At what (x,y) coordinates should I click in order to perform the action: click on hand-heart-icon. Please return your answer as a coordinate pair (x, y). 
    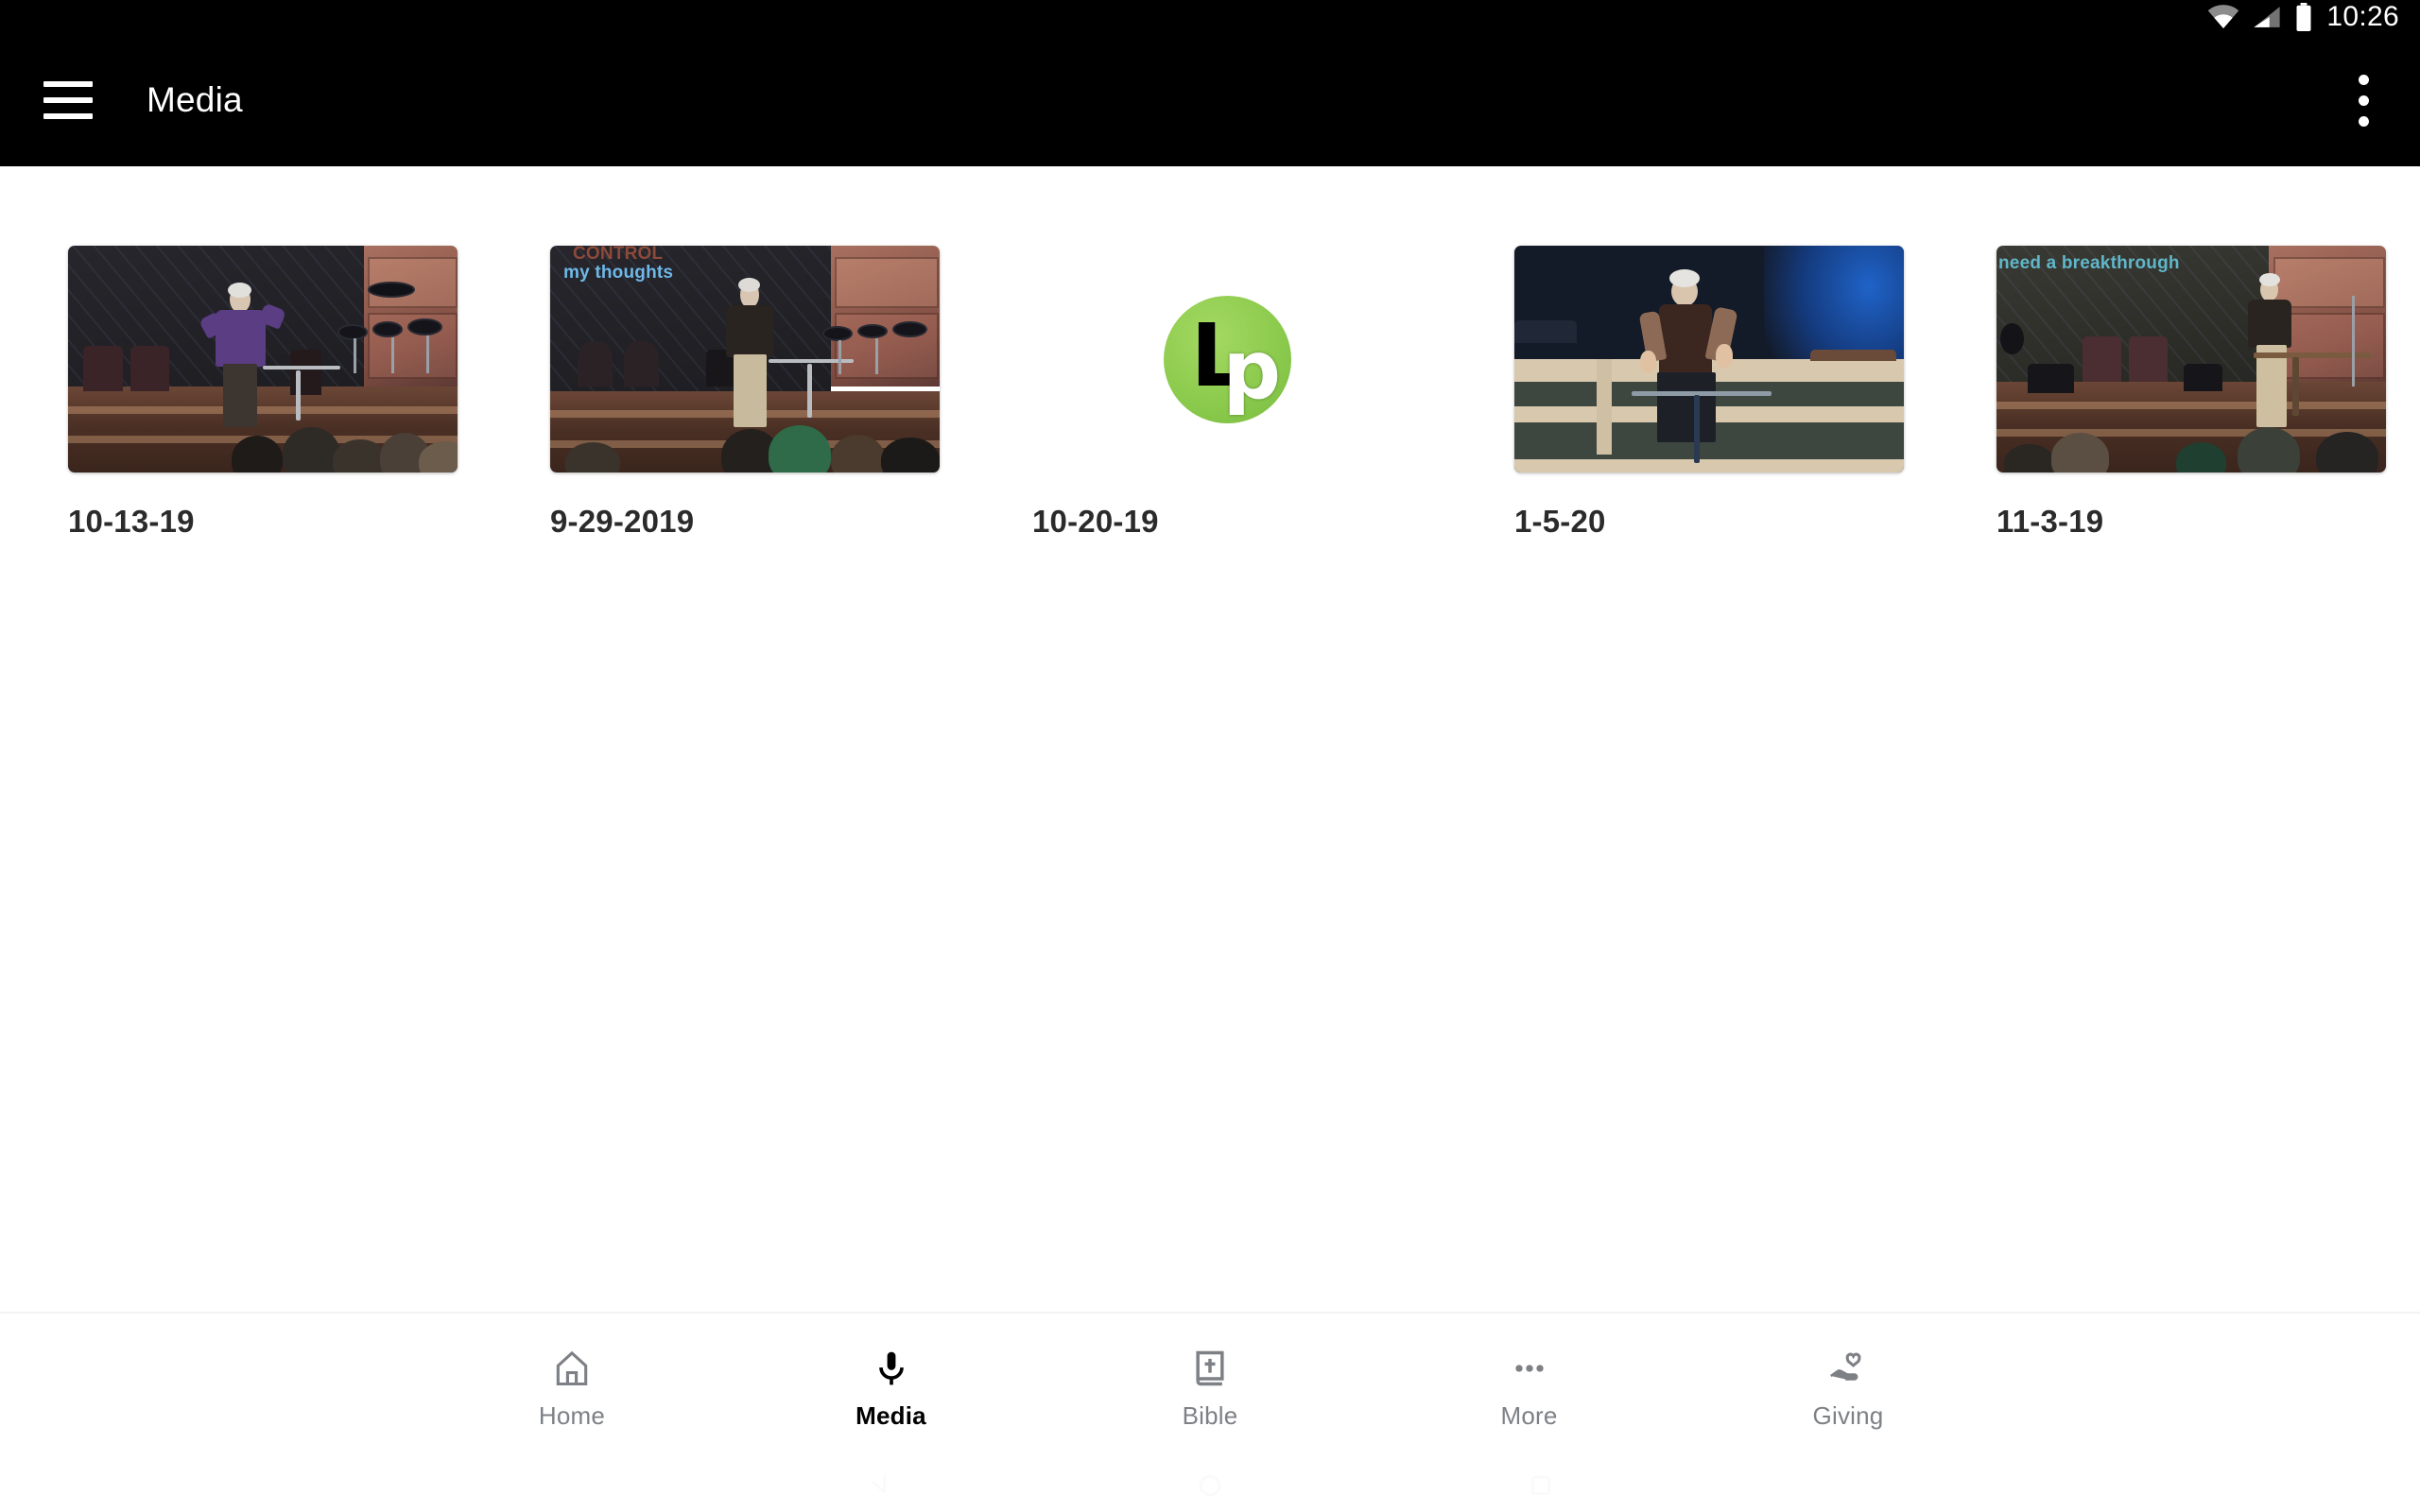
    Looking at the image, I should click on (1848, 1368).